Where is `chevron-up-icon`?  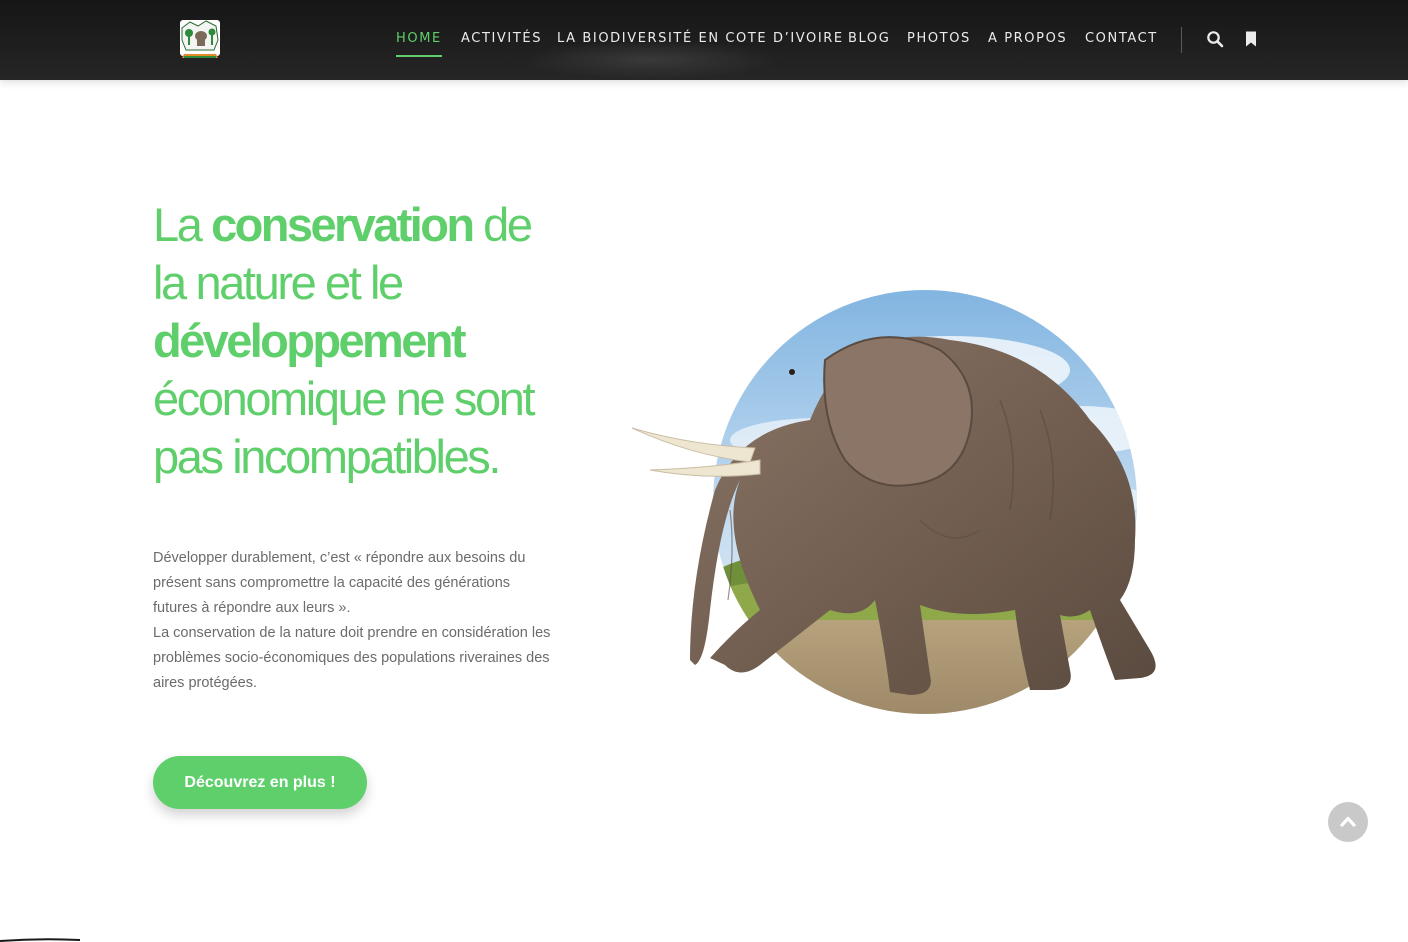
chevron-up-icon is located at coordinates (1348, 821).